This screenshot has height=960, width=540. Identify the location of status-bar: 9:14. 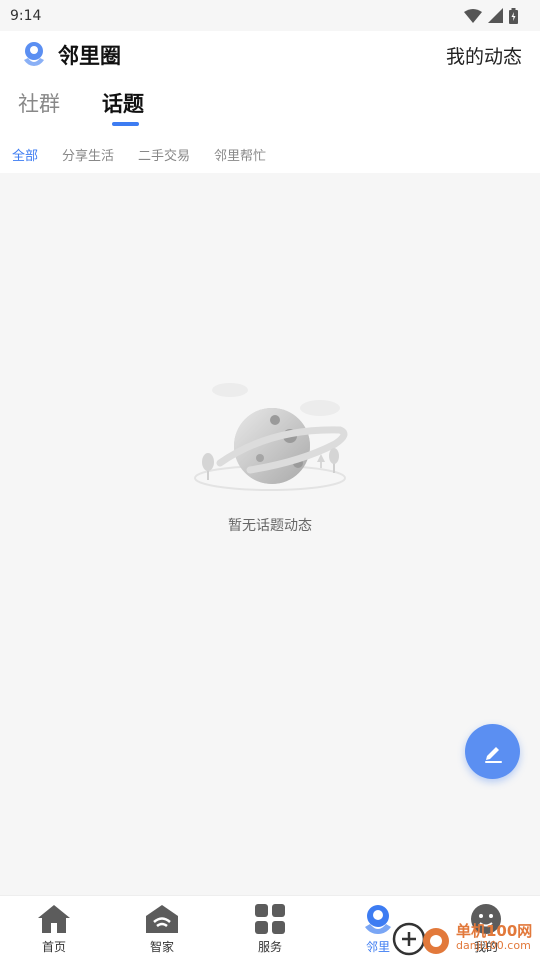
(270, 15).